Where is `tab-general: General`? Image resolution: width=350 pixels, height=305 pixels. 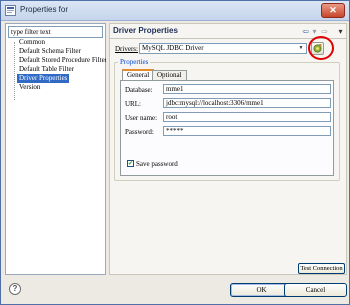
tab-general: General is located at coordinates (138, 74).